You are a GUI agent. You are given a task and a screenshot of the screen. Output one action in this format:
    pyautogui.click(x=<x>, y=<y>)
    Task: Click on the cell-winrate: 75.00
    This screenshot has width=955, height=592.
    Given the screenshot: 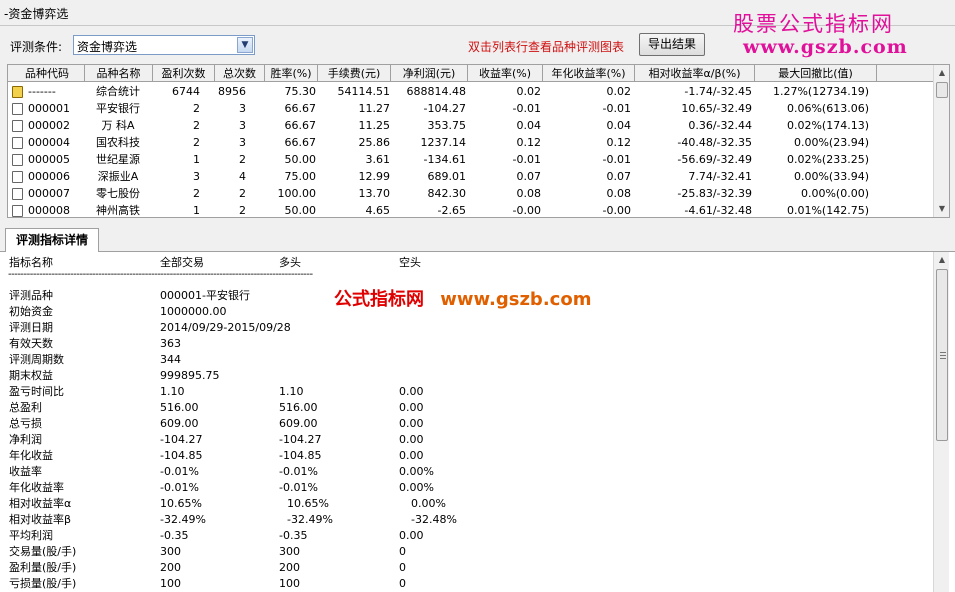 What is the action you would take?
    pyautogui.click(x=300, y=176)
    